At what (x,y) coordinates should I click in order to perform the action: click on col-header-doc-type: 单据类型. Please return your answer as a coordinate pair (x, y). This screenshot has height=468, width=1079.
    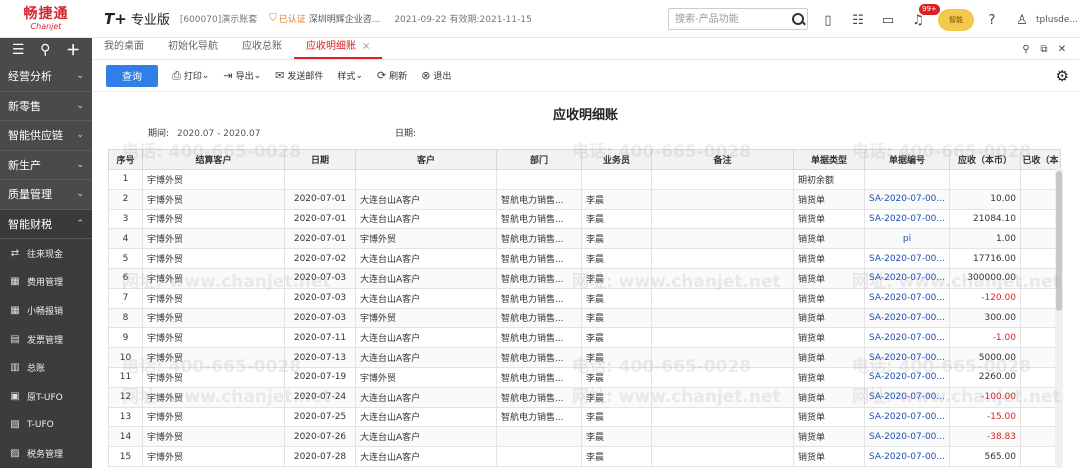
    Looking at the image, I should click on (829, 159).